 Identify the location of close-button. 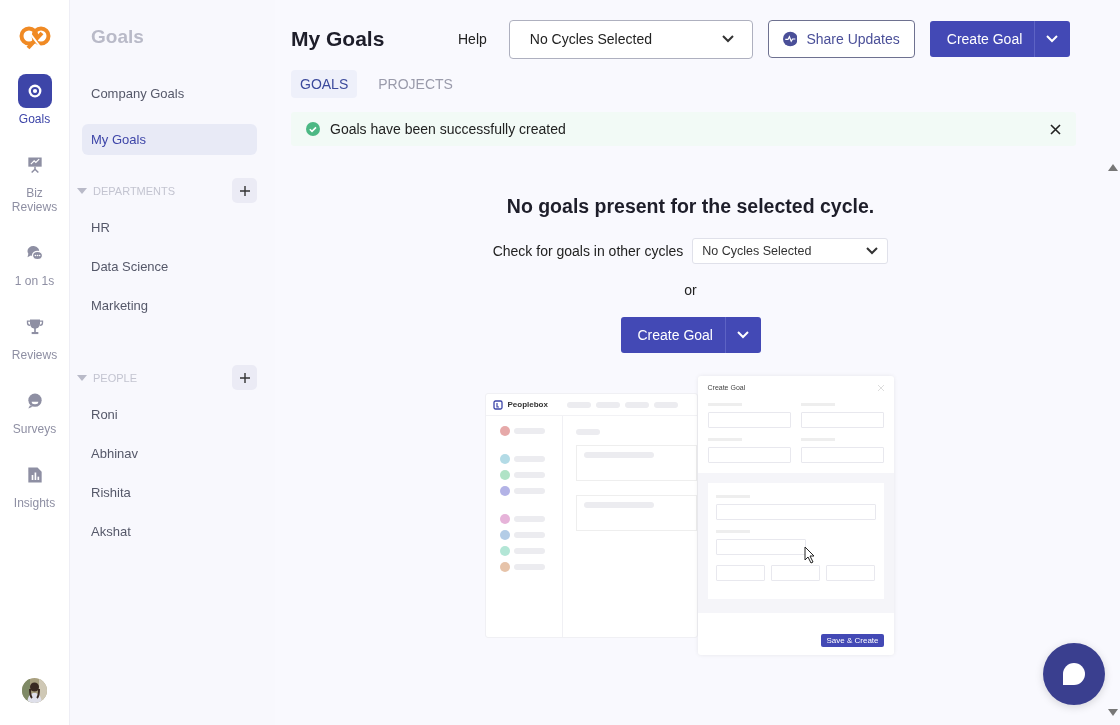
(1055, 129).